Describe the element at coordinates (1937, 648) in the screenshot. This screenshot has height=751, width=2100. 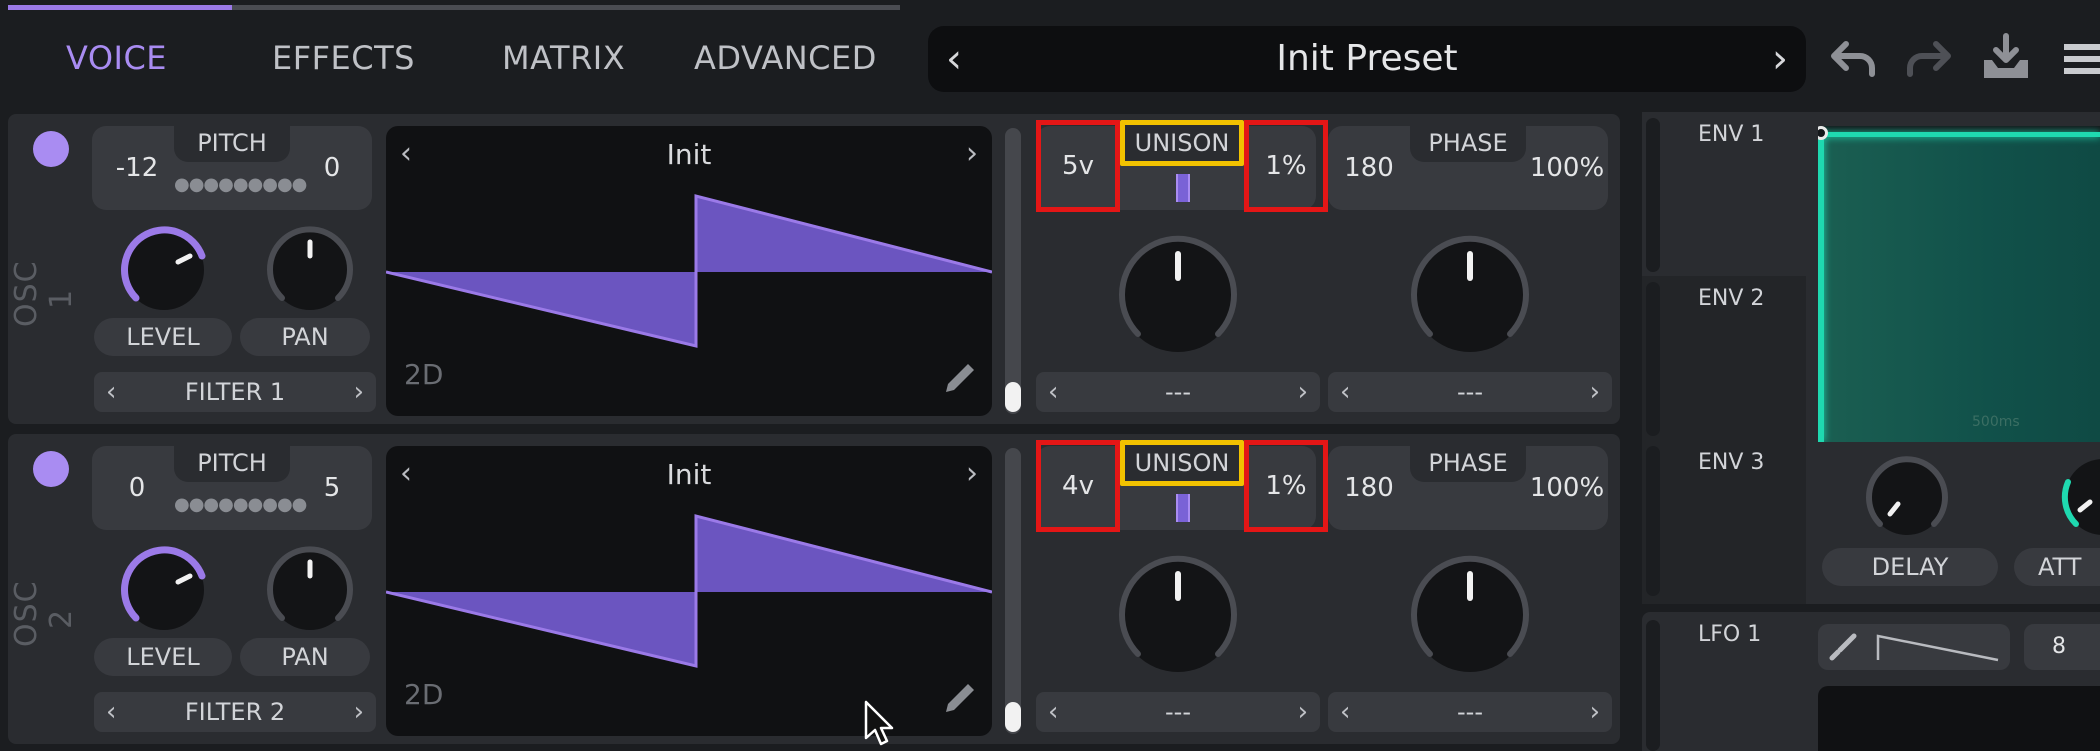
I see `lfo-shape-preview` at that location.